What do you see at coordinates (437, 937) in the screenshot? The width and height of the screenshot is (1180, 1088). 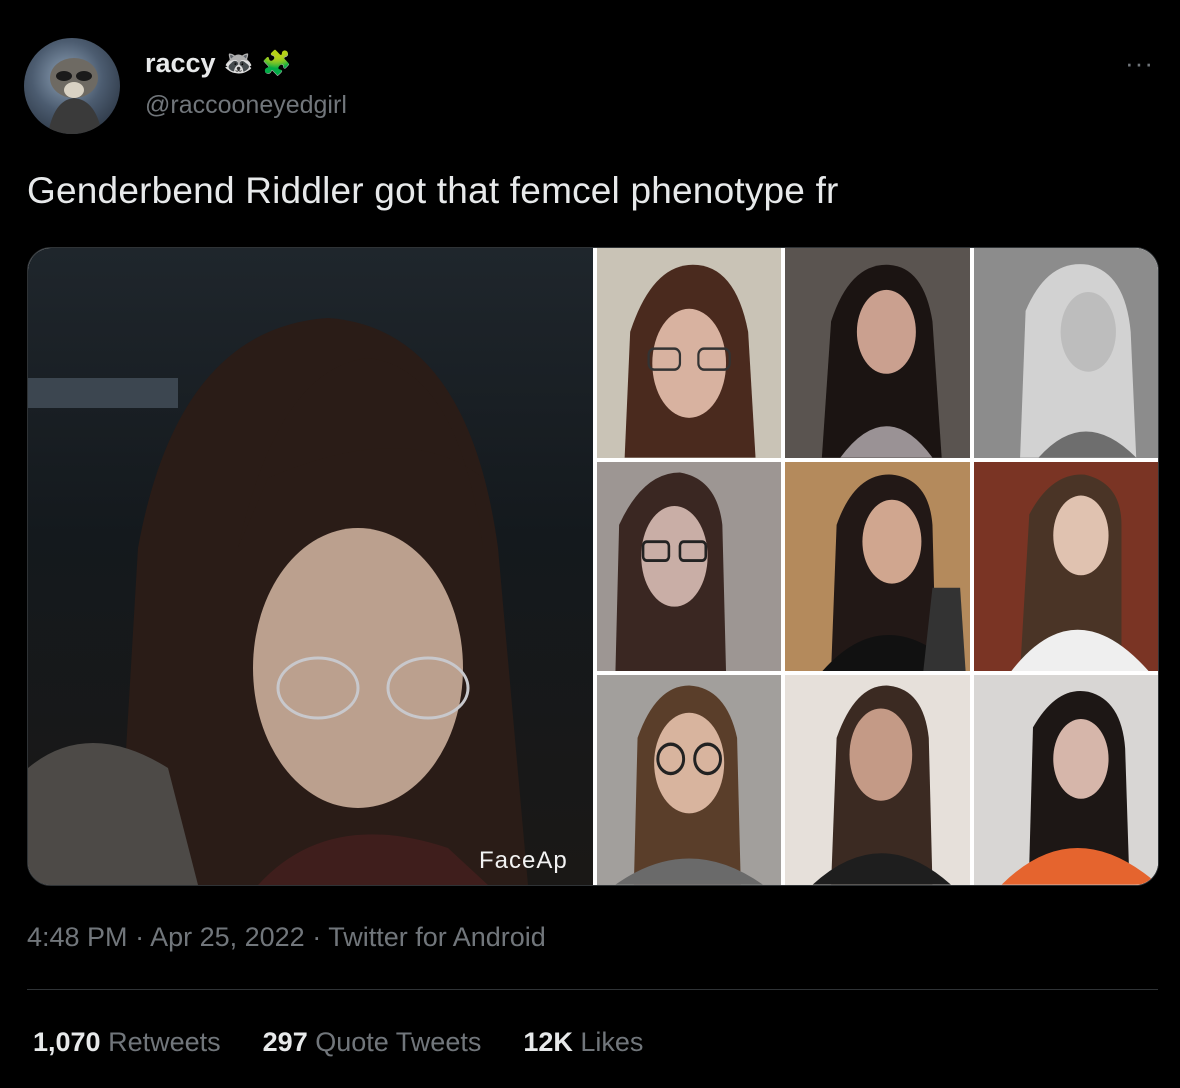 I see `tweet-source: Twitter for Android` at bounding box center [437, 937].